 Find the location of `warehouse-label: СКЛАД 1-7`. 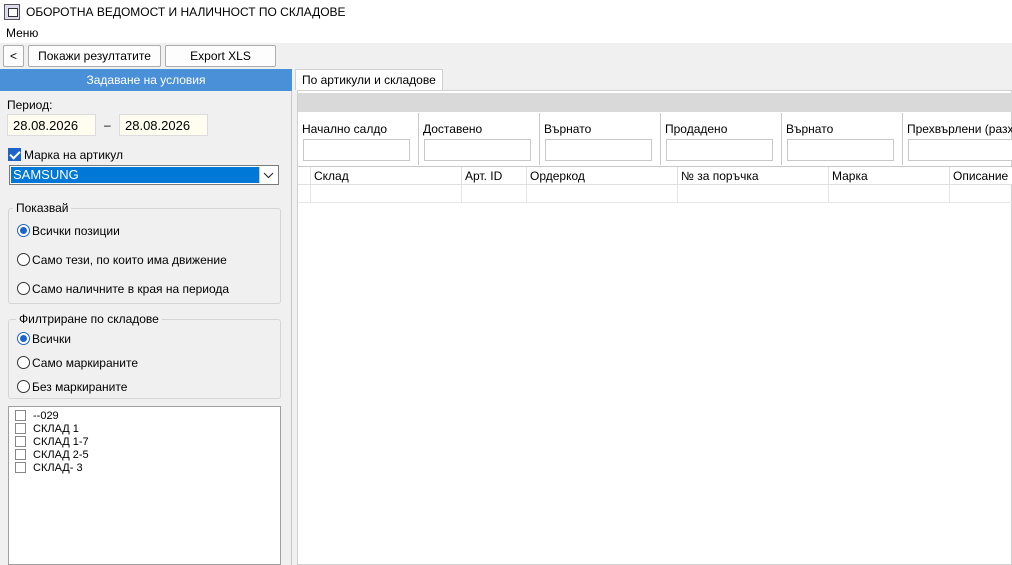

warehouse-label: СКЛАД 1-7 is located at coordinates (61, 441).